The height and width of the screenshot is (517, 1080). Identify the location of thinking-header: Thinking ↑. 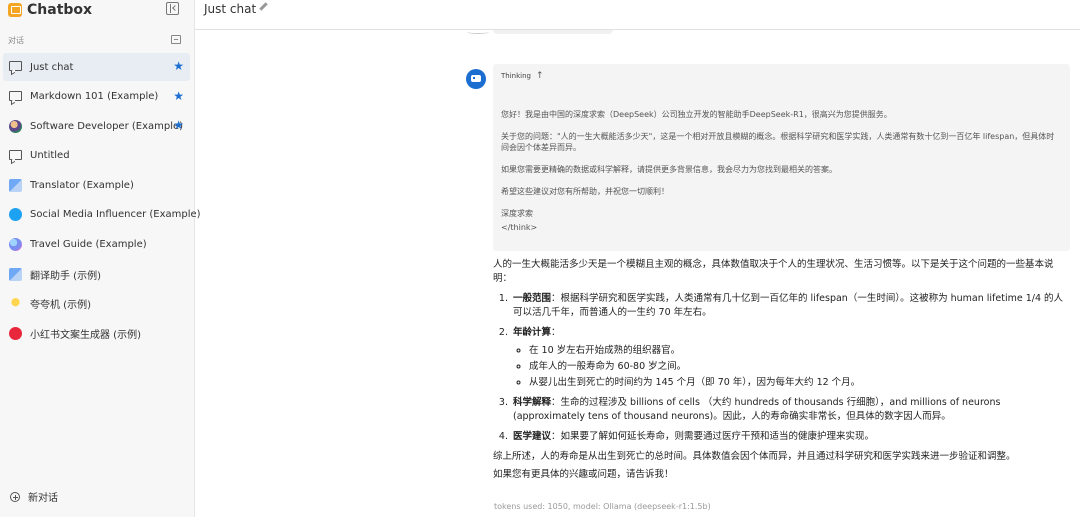
(781, 76).